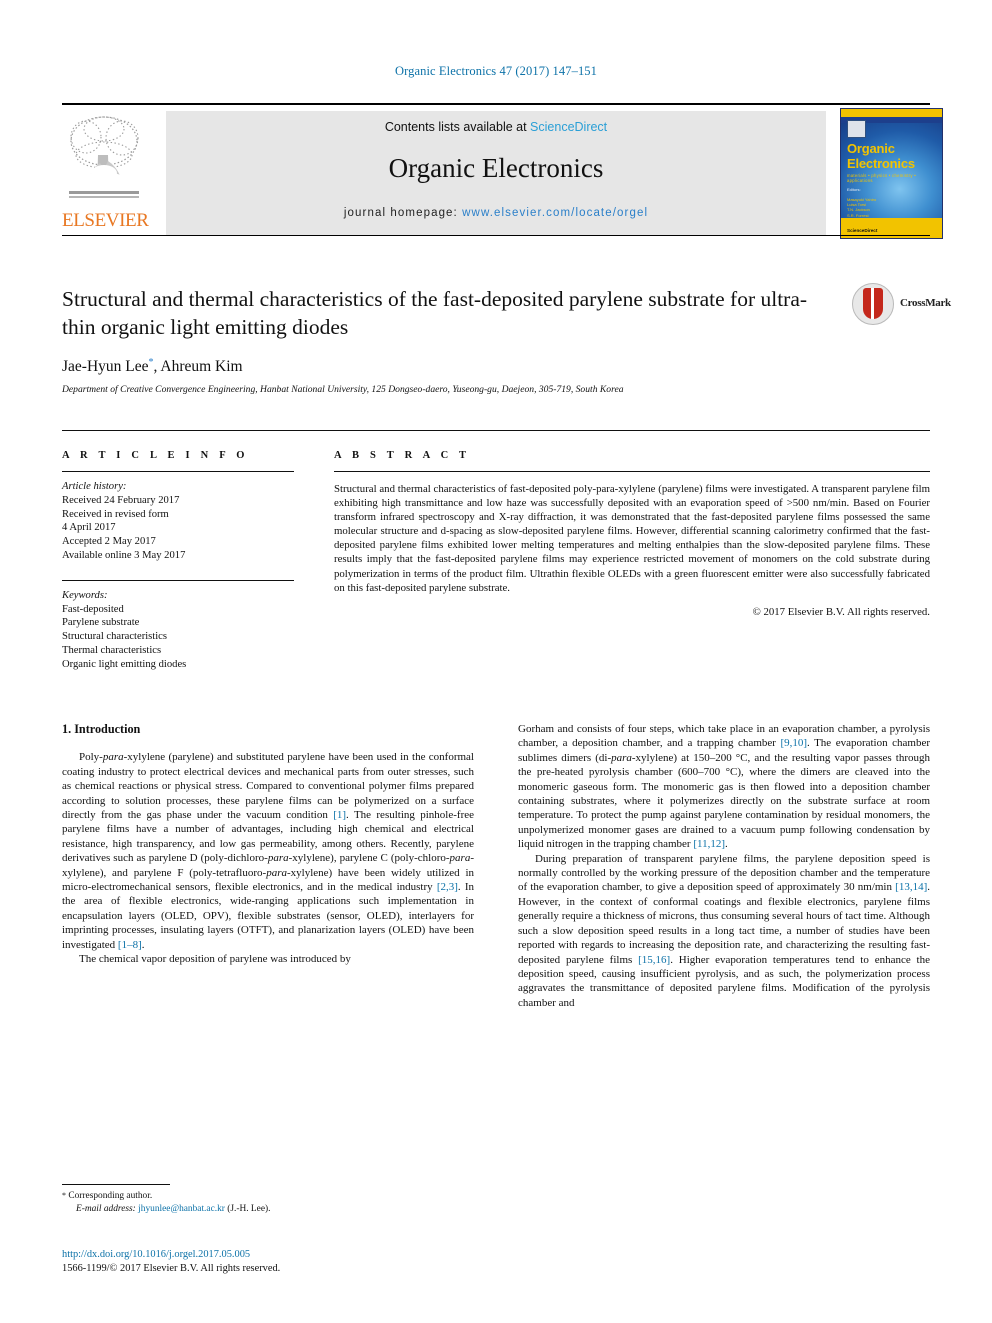 The width and height of the screenshot is (992, 1323). I want to click on footnote-line-1: * Corresponding author., so click(268, 1196).